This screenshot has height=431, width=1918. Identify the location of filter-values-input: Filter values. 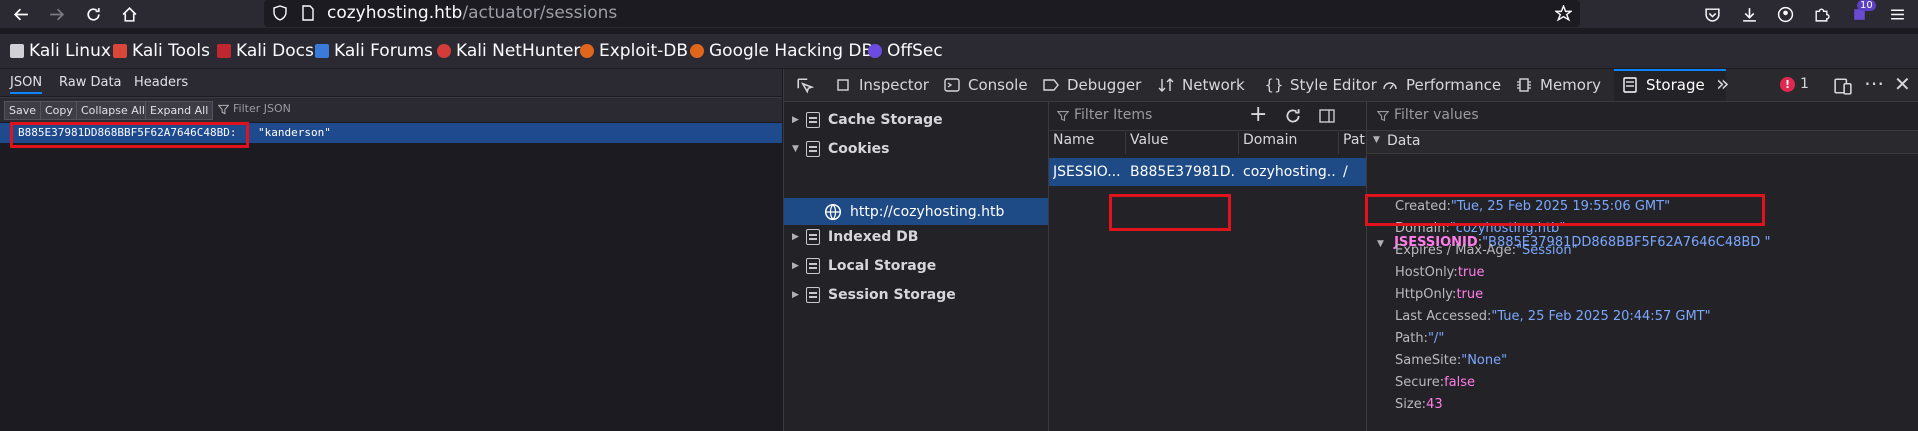
(1436, 115).